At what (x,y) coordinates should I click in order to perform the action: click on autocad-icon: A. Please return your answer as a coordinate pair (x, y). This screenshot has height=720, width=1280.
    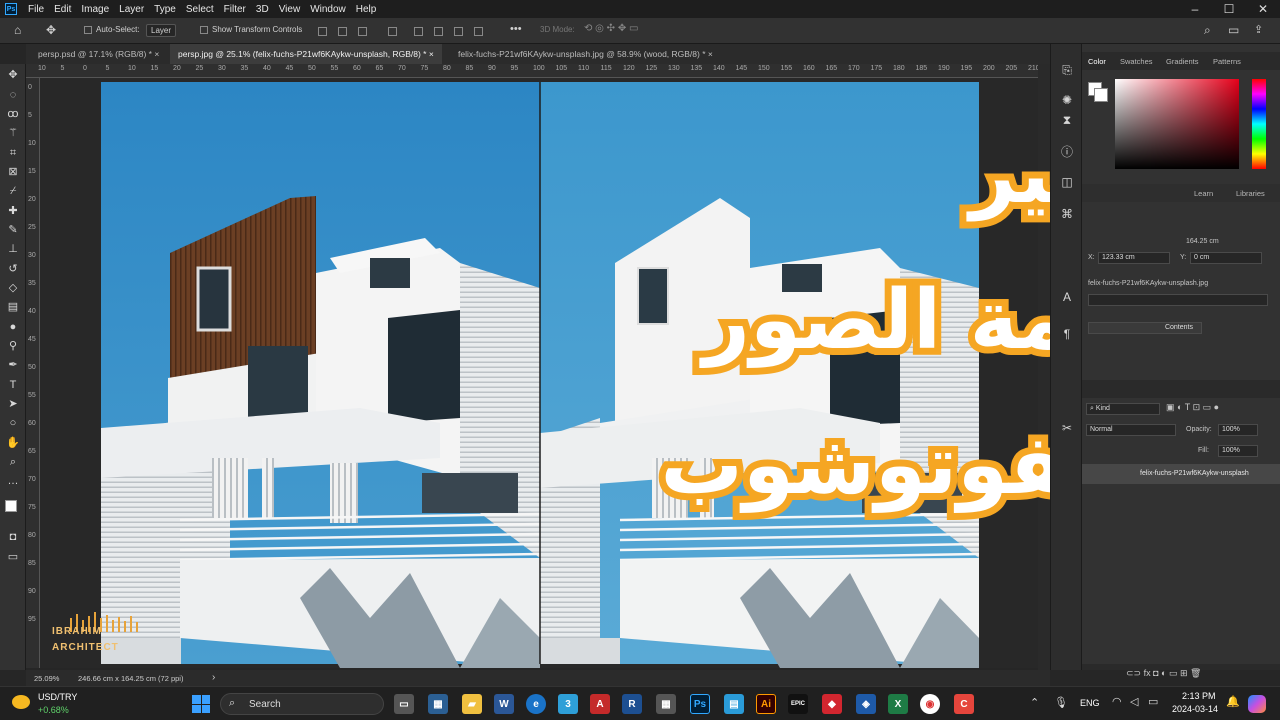
    Looking at the image, I should click on (600, 704).